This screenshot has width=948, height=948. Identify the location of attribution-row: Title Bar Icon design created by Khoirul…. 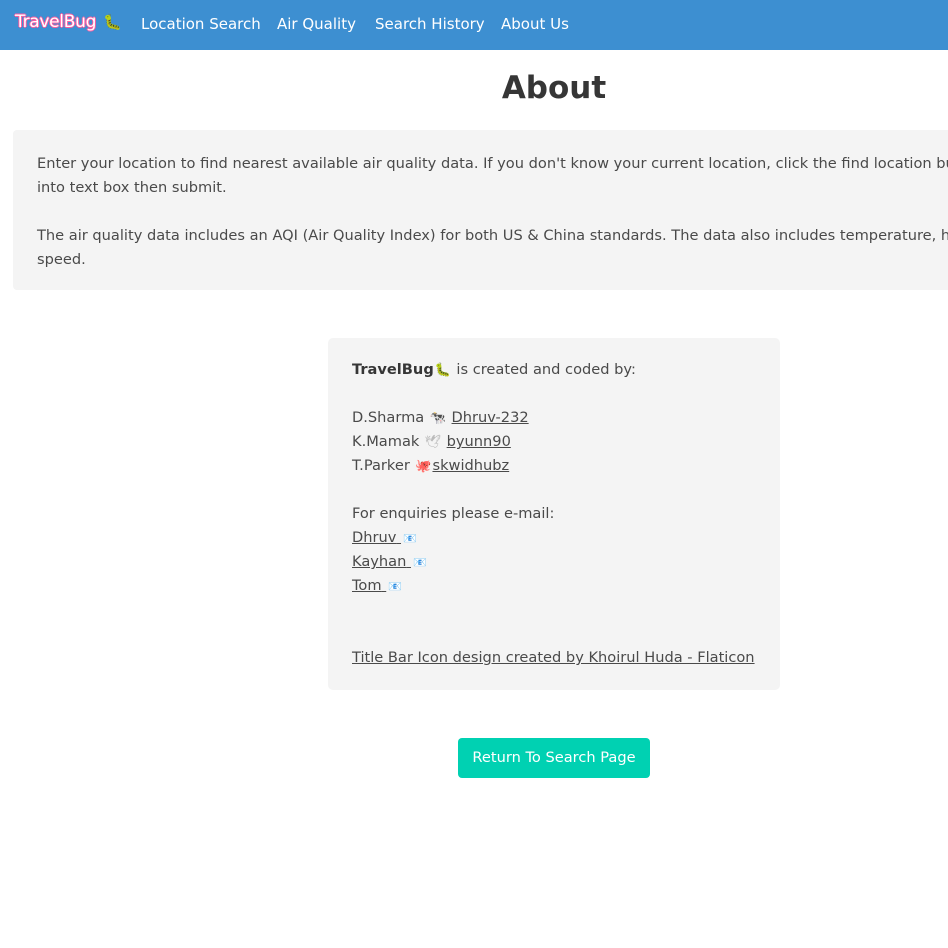
(566, 658).